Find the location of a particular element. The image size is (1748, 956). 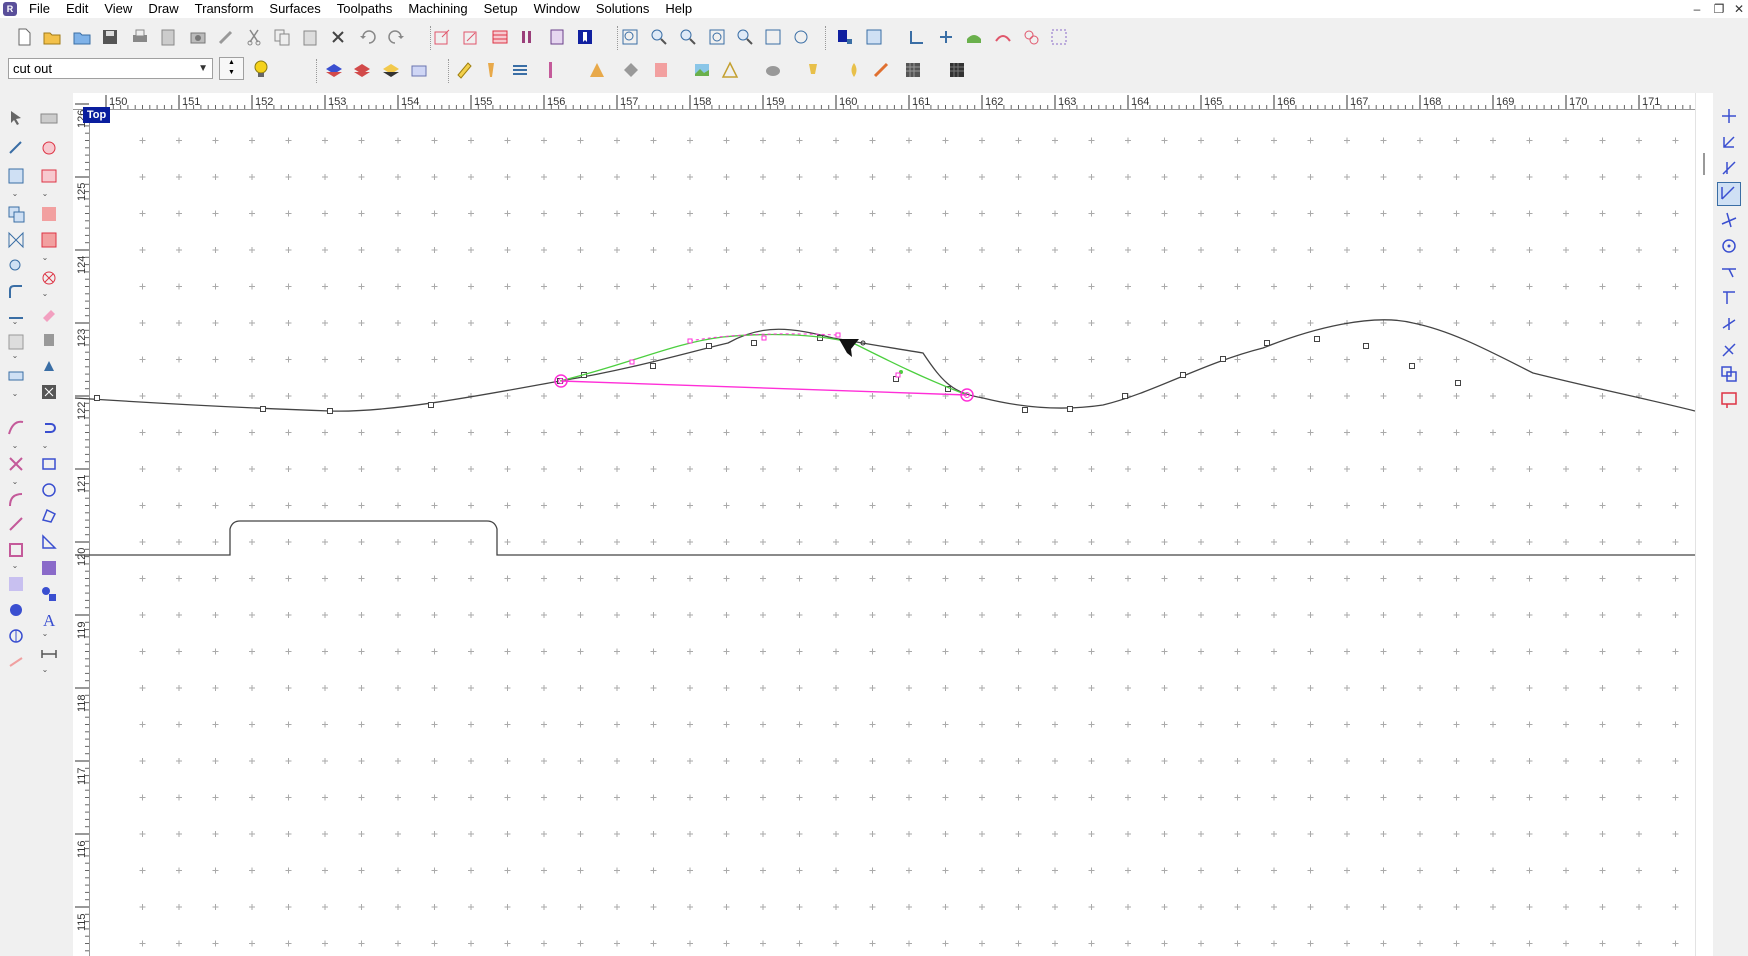

delete-icon is located at coordinates (338, 37).